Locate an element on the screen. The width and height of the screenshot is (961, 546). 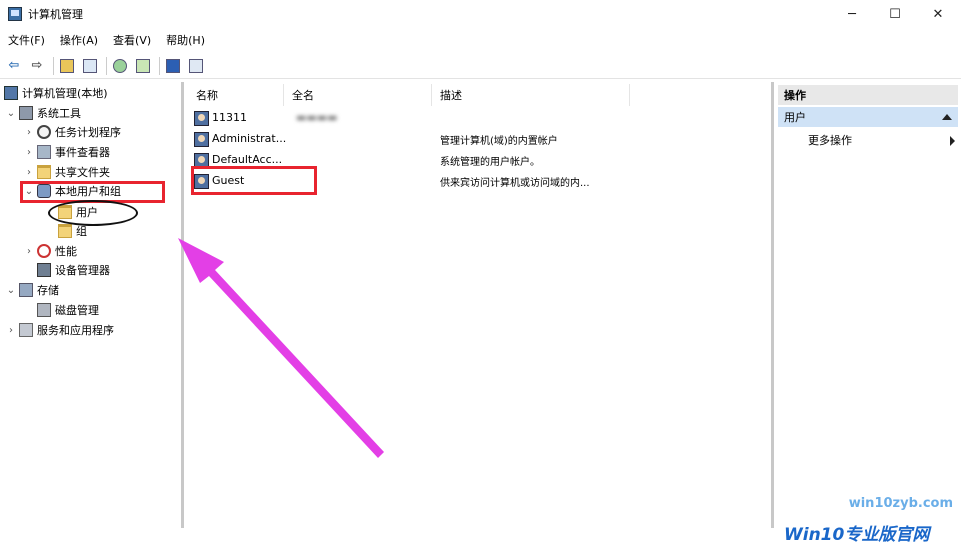
watermark-logo: Win10专业版官网 is located at coordinates (857, 535).